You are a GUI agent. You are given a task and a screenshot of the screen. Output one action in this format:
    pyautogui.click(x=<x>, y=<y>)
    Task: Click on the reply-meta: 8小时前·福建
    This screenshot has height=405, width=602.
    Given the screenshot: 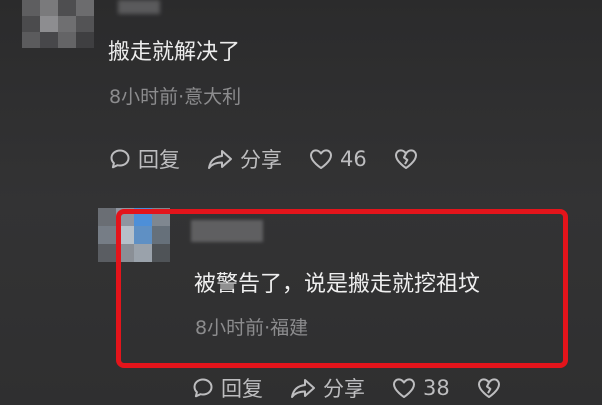 What is the action you would take?
    pyautogui.click(x=252, y=328)
    